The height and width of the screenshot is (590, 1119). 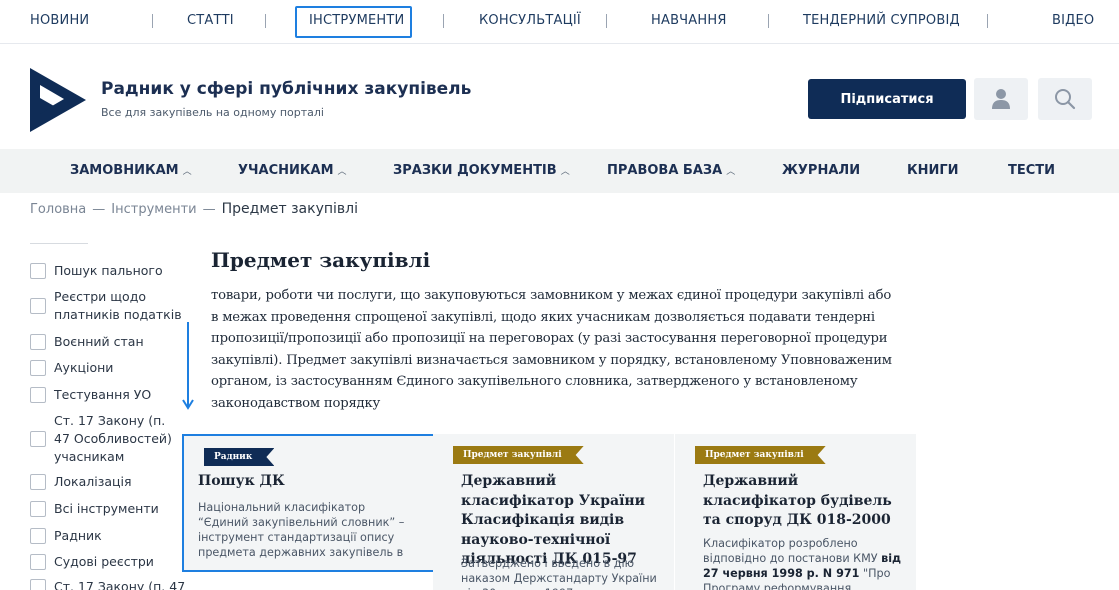 What do you see at coordinates (99, 341) in the screenshot?
I see `filter-label: Воєнний стан` at bounding box center [99, 341].